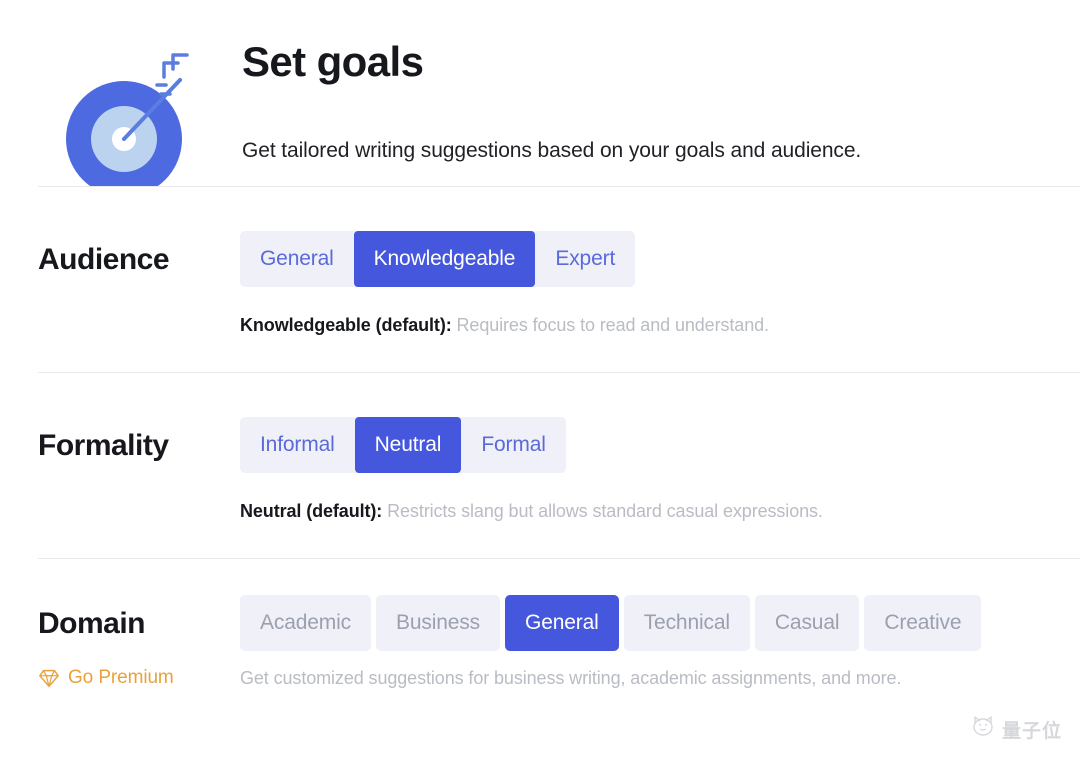 The width and height of the screenshot is (1080, 779). Describe the element at coordinates (306, 623) in the screenshot. I see `domain-option-academic: Academic` at that location.